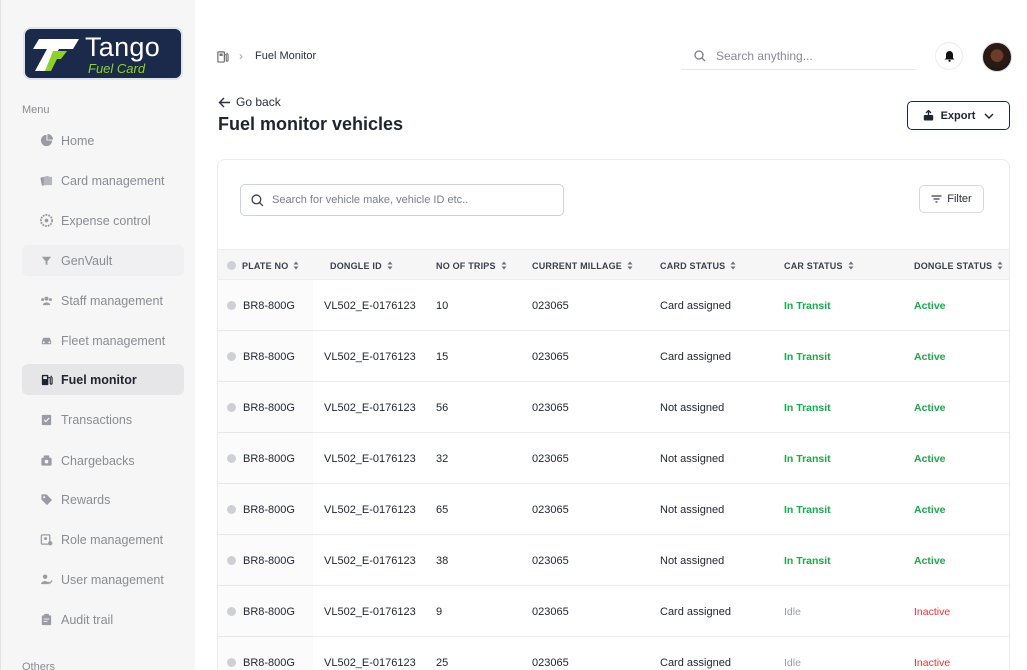 Image resolution: width=1027 pixels, height=670 pixels. What do you see at coordinates (46, 420) in the screenshot?
I see `receipt-icon` at bounding box center [46, 420].